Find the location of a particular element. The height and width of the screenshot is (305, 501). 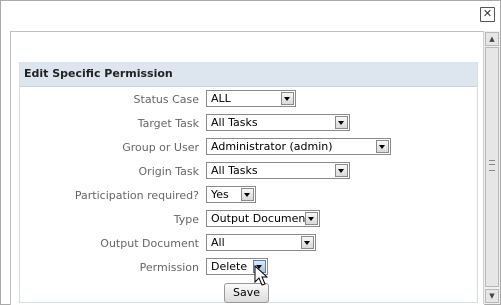

status-case-label: Status Case is located at coordinates (166, 99).